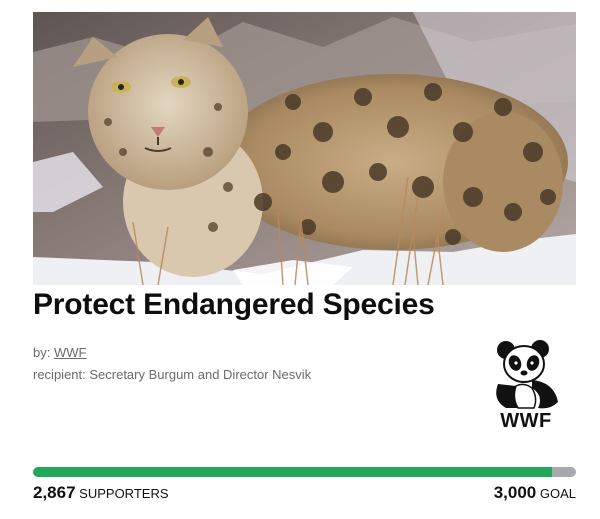  What do you see at coordinates (54, 492) in the screenshot?
I see `supporters-number: 2,867` at bounding box center [54, 492].